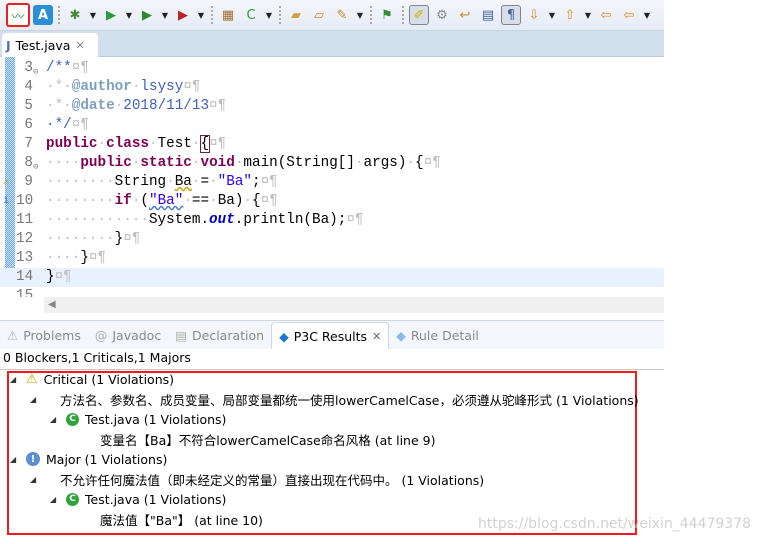  I want to click on code-token: ·*/, so click(59, 125).